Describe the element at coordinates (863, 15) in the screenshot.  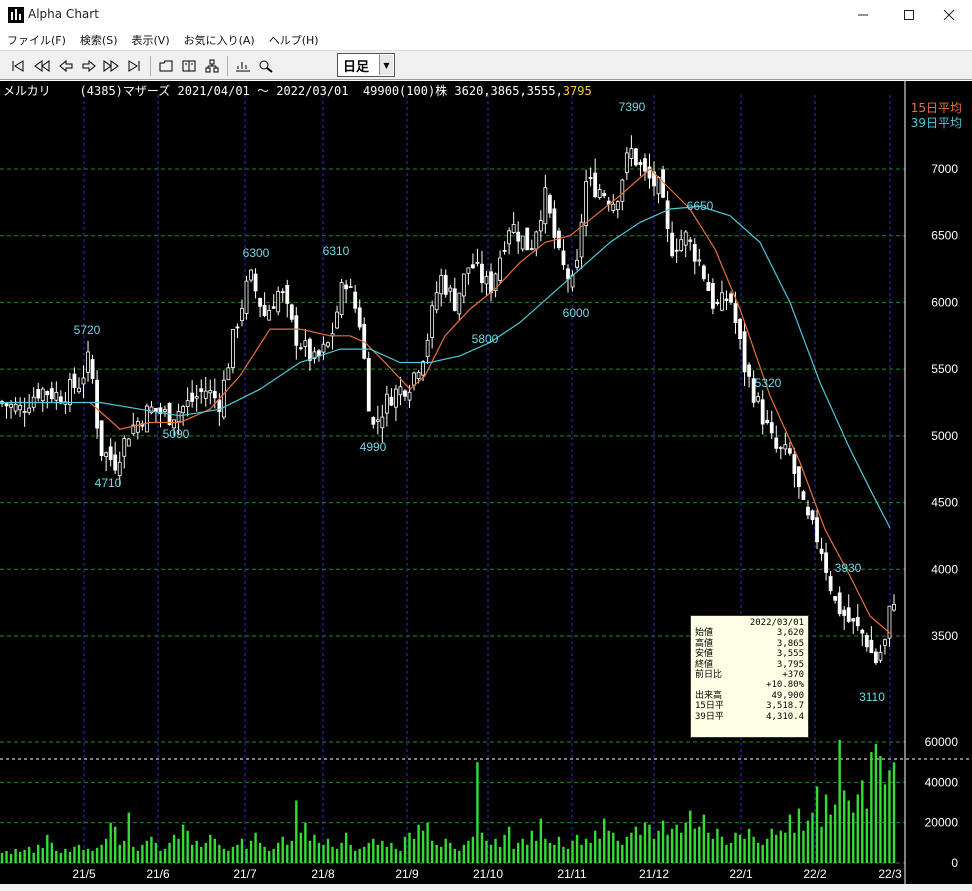
I see `minimize-button` at that location.